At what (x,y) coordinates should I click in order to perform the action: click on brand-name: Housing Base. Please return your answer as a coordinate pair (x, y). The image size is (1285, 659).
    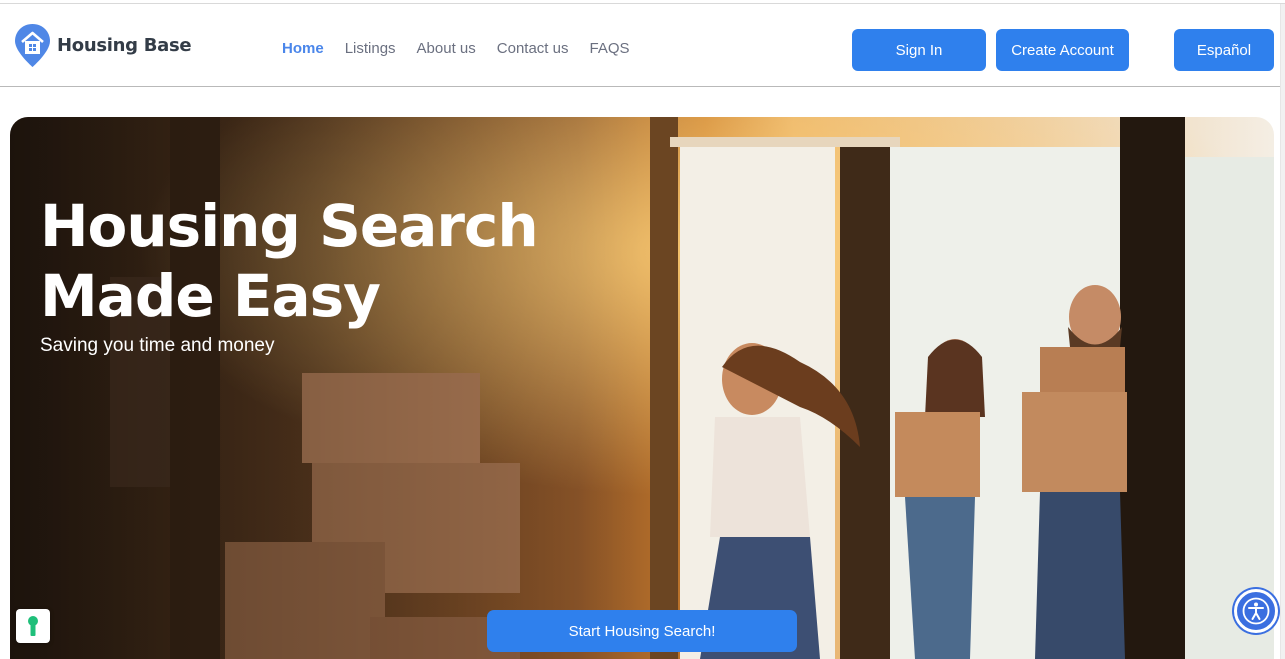
    Looking at the image, I should click on (124, 45).